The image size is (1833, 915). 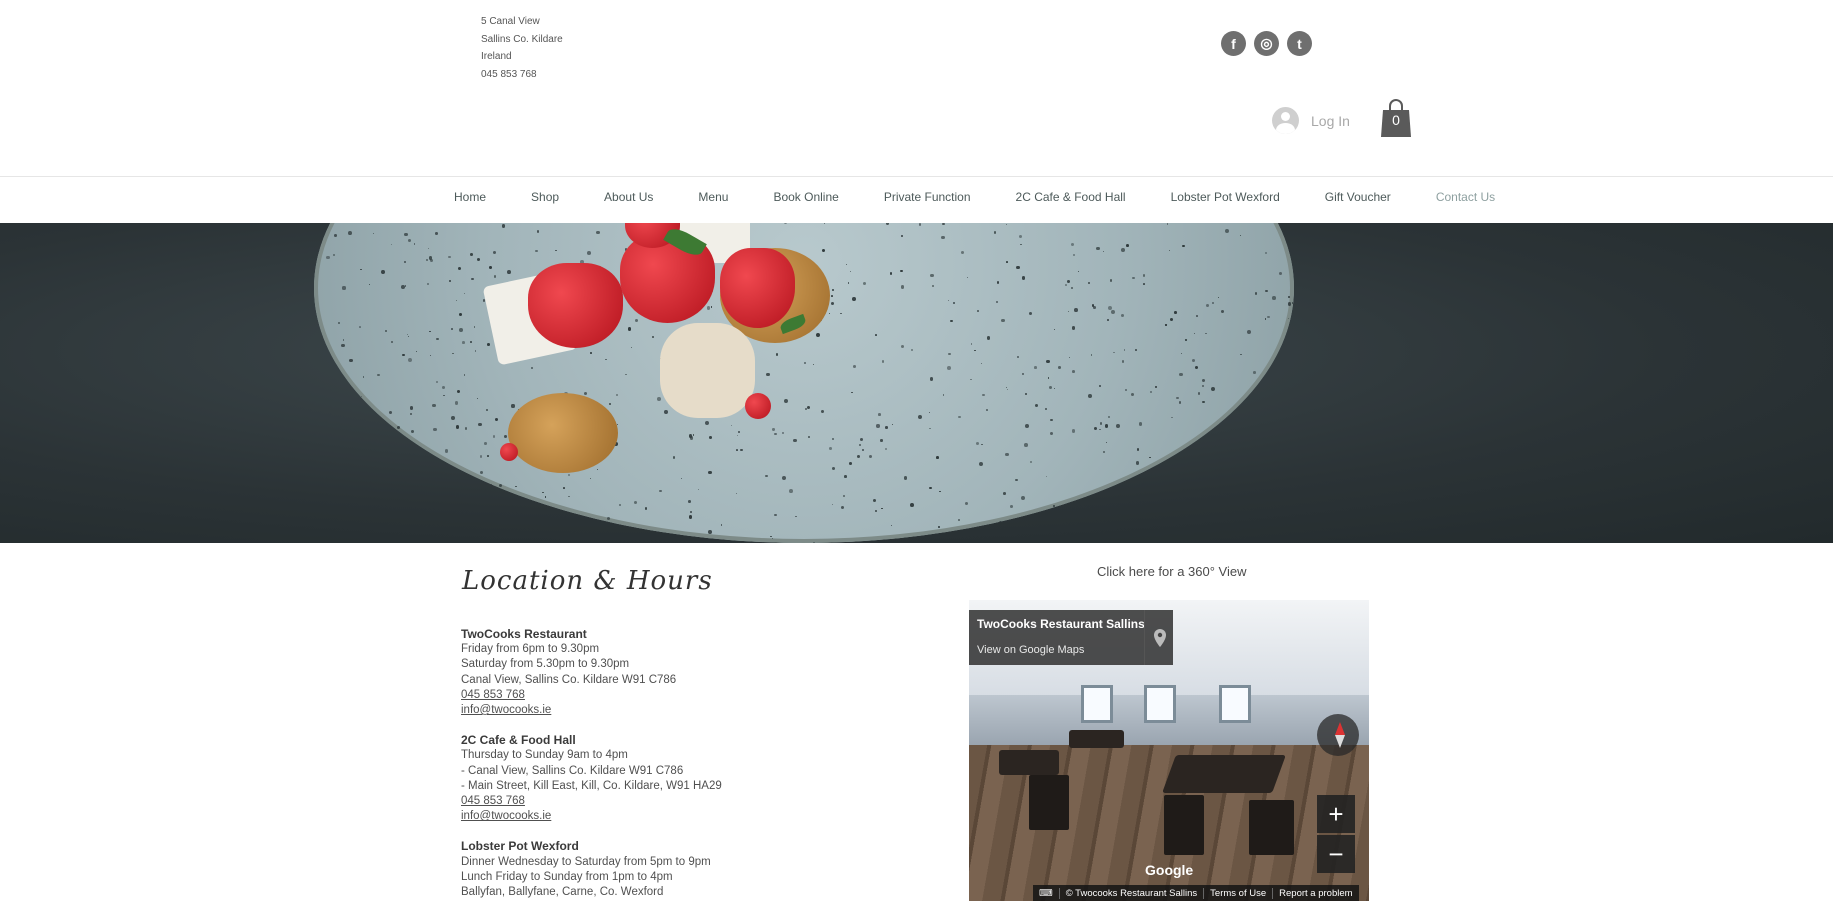 I want to click on venue-hours: Lunch Friday to Sunday from 1pm to 4pm, so click(x=567, y=876).